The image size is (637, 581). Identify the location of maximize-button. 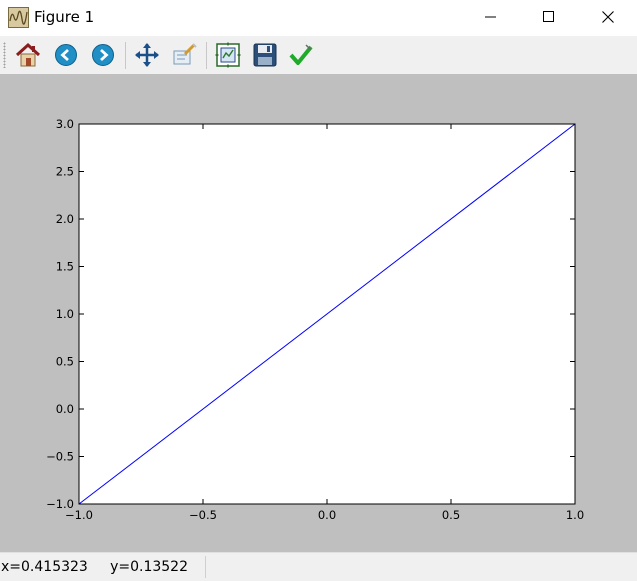
(549, 17).